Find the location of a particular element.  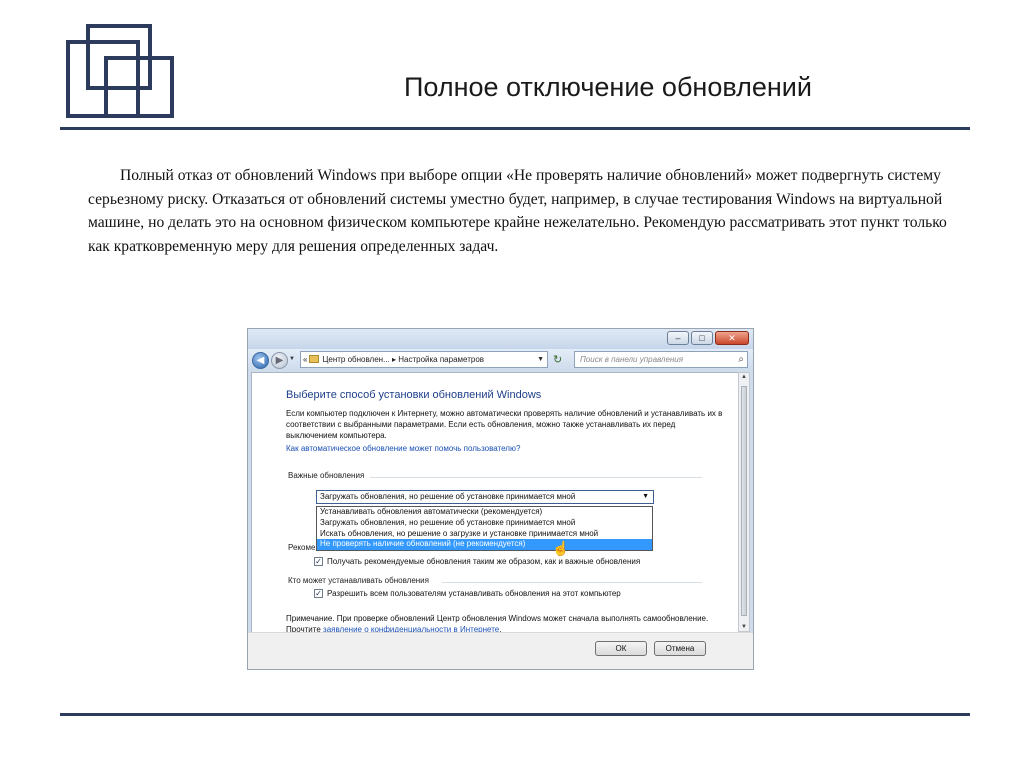

search-icon: ⌕ is located at coordinates (741, 359).